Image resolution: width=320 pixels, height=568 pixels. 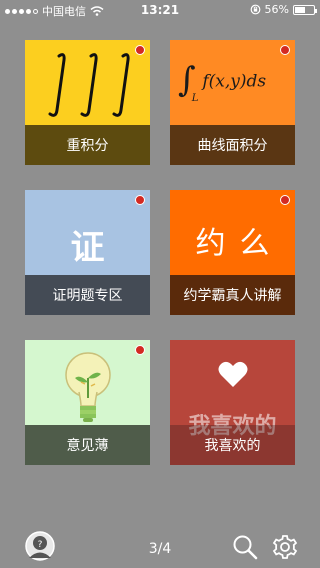 What do you see at coordinates (232, 402) in the screenshot?
I see `tile-favorites: 我喜欢的 我喜欢的` at bounding box center [232, 402].